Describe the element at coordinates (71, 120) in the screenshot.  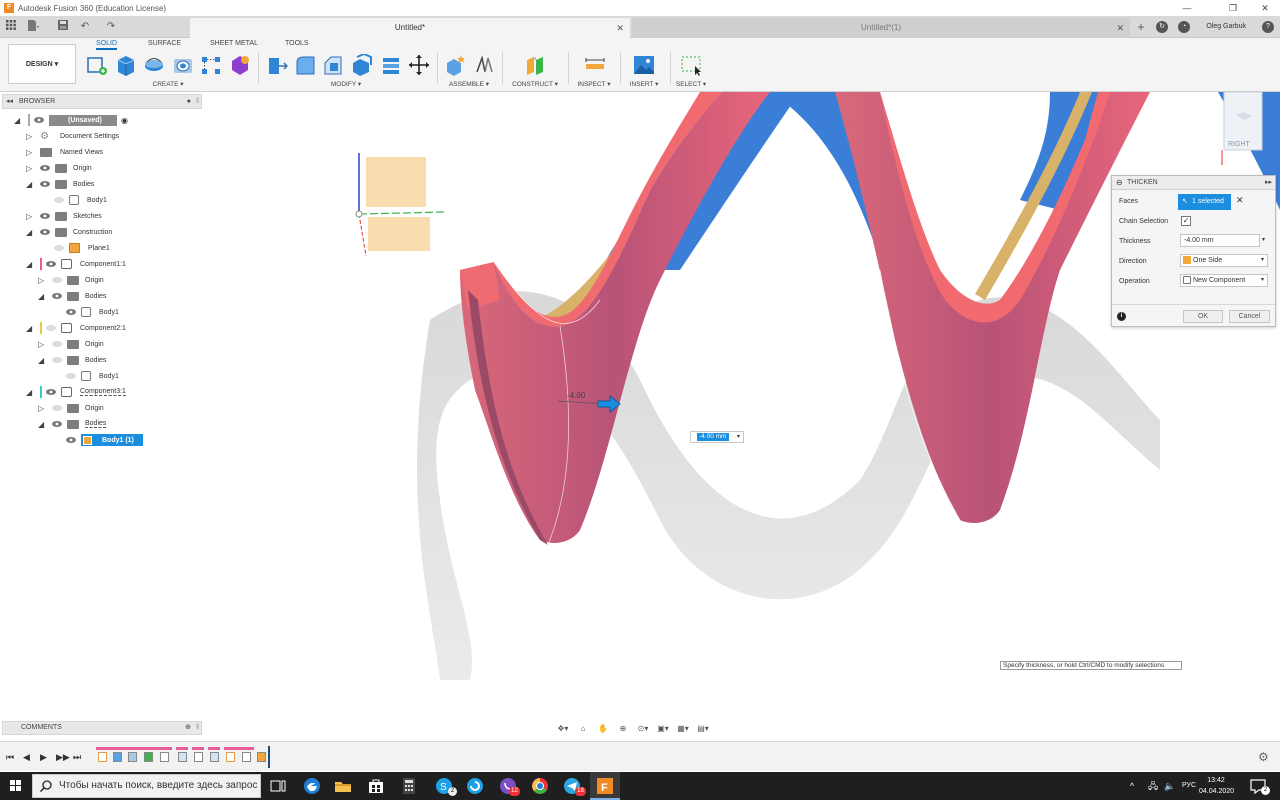
I see `tree-root: ◢ (Unsaved) ◉` at that location.